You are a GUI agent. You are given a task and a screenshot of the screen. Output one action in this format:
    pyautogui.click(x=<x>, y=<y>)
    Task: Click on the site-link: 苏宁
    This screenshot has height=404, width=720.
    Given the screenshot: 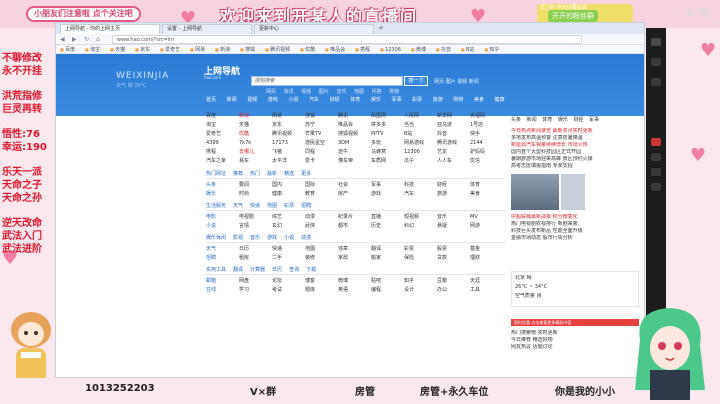 What is the action you would take?
    pyautogui.click(x=321, y=125)
    